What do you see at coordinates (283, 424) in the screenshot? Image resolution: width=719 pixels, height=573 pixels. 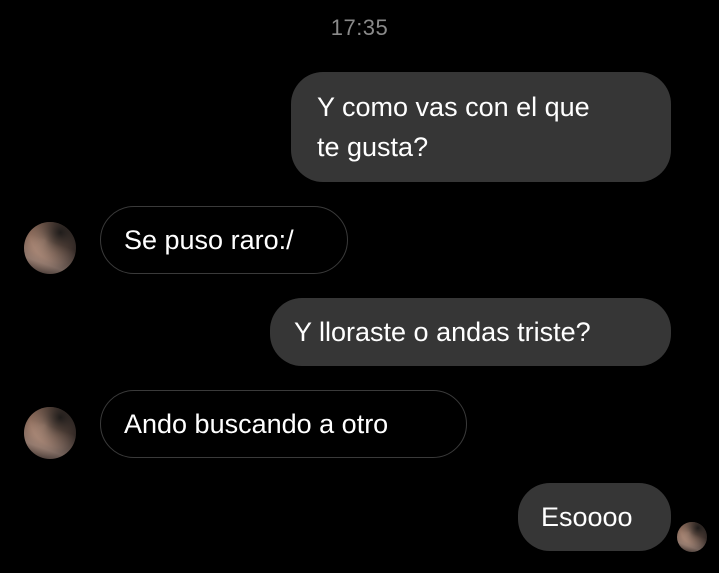 I see `incoming-message-bubble: Ando buscando a otro` at bounding box center [283, 424].